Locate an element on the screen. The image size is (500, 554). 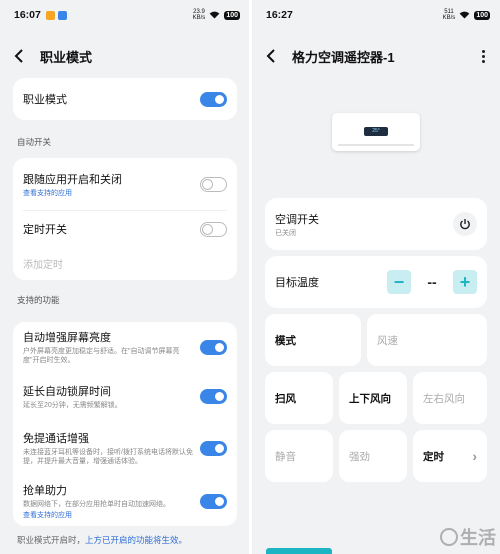
silent-button: 静音 is located at coordinates (299, 456).